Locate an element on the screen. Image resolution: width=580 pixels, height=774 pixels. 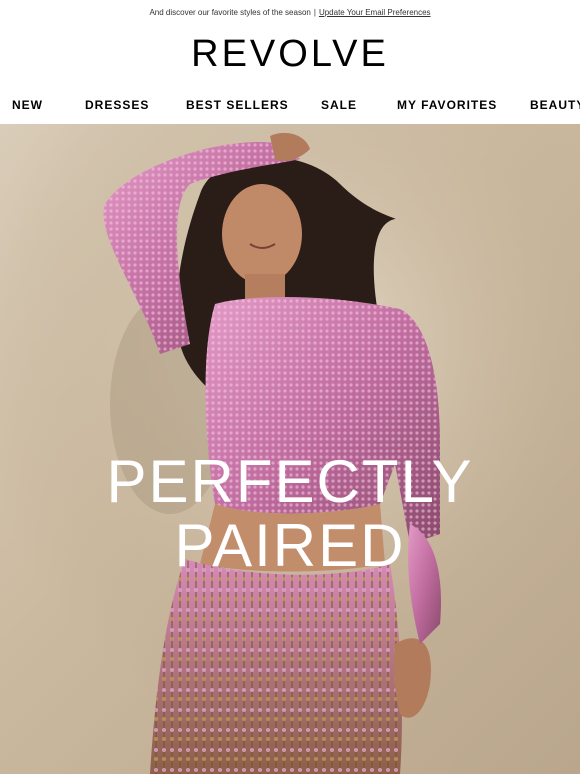
nav-item-sale: SALE is located at coordinates (339, 105).